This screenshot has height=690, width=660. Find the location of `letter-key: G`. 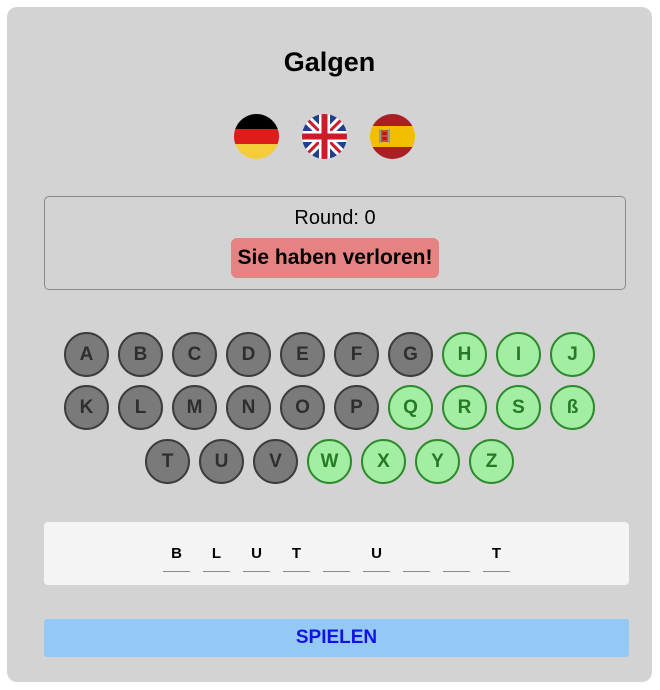

letter-key: G is located at coordinates (410, 354).